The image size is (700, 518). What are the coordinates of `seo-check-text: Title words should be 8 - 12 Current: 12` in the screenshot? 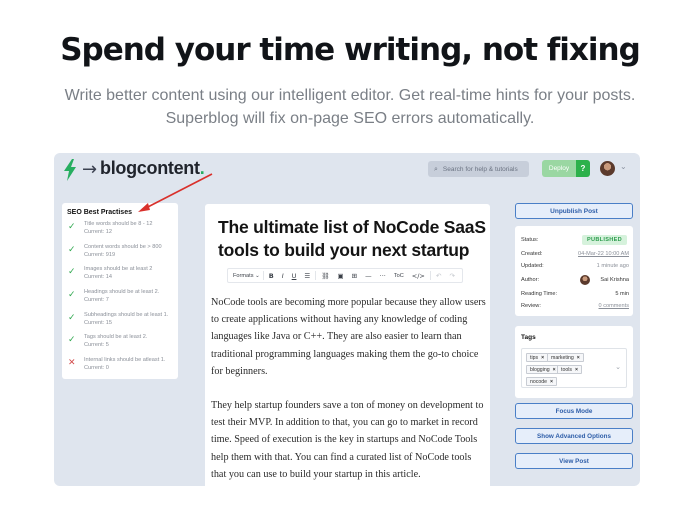 It's located at (118, 228).